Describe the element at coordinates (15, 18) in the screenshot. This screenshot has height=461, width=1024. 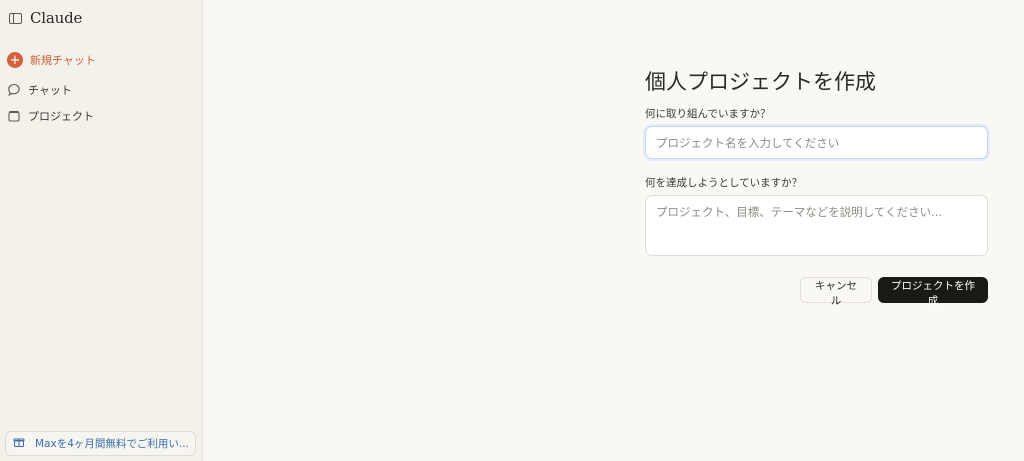
I see `sidebar-toggle-icon` at that location.